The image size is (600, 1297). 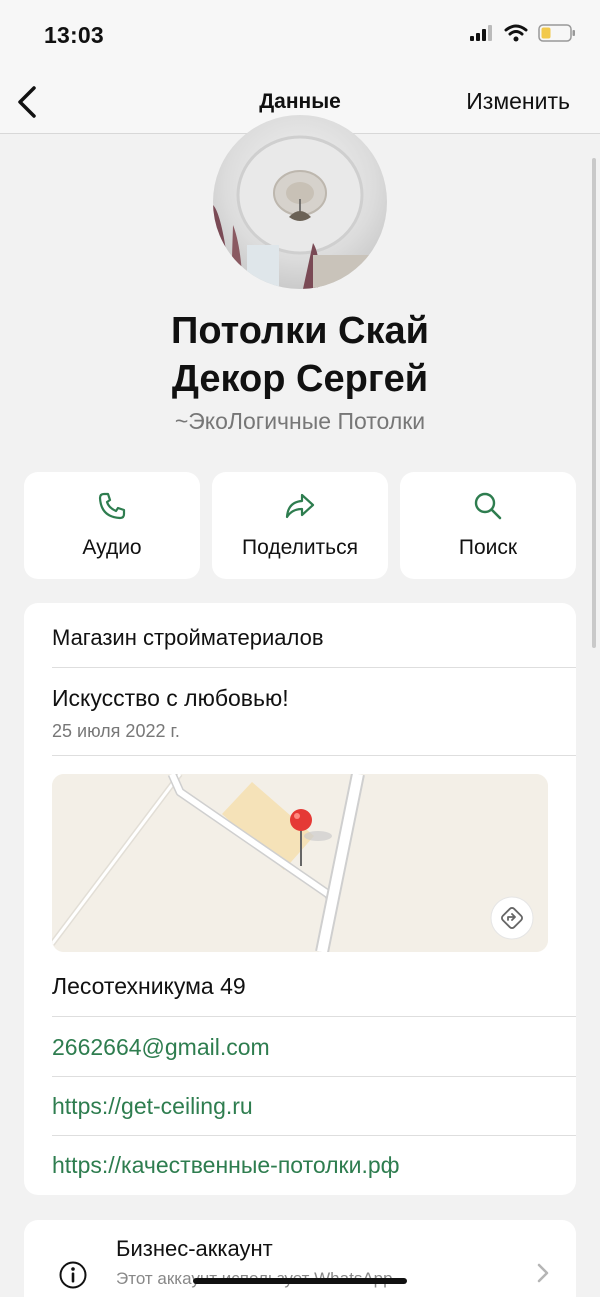 I want to click on business-account-title: Бизнес-аккаунт, so click(x=194, y=1248).